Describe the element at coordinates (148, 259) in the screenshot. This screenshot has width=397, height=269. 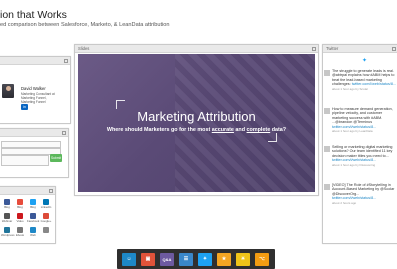
I see `slides-button: ▣` at that location.